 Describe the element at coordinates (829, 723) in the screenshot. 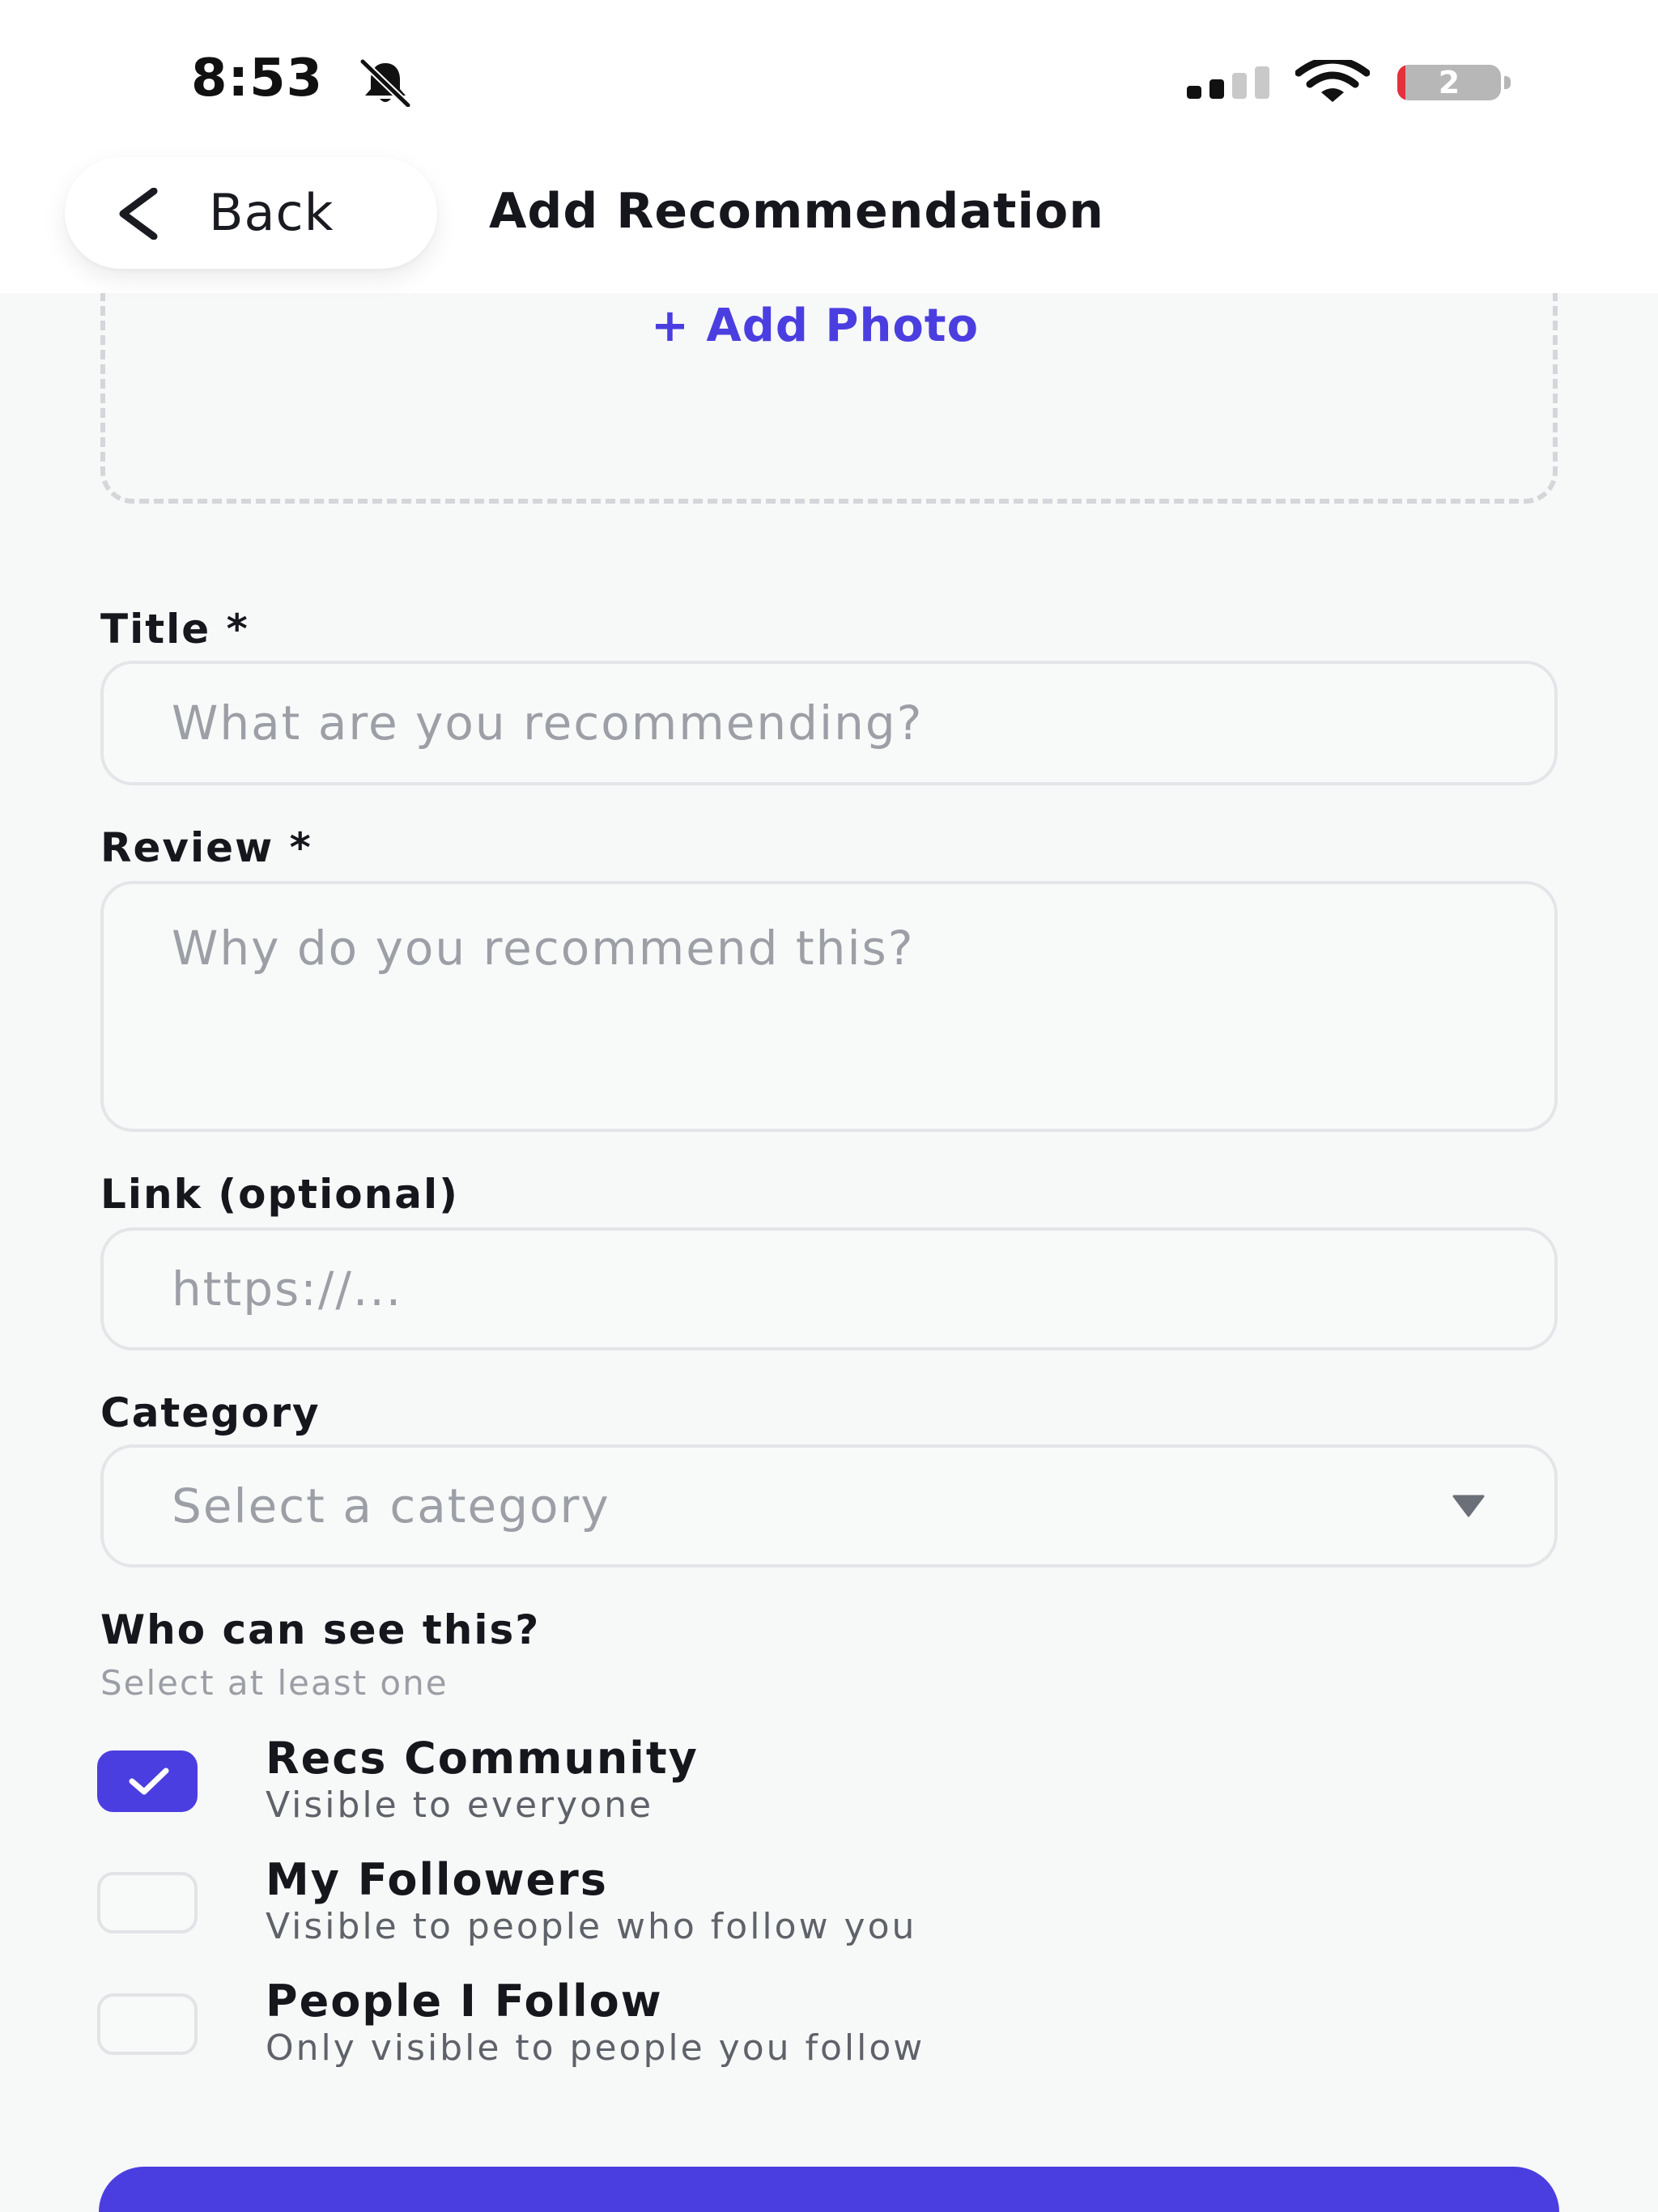

I see `title-input` at that location.